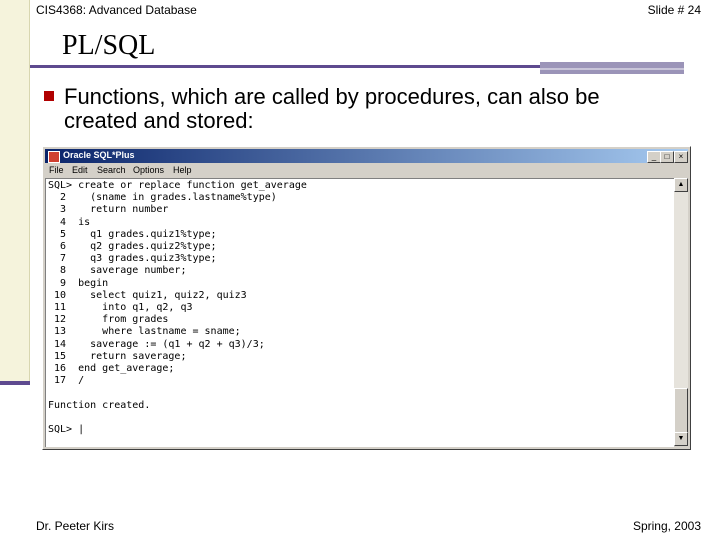  I want to click on left-decor-rule, so click(29, 192).